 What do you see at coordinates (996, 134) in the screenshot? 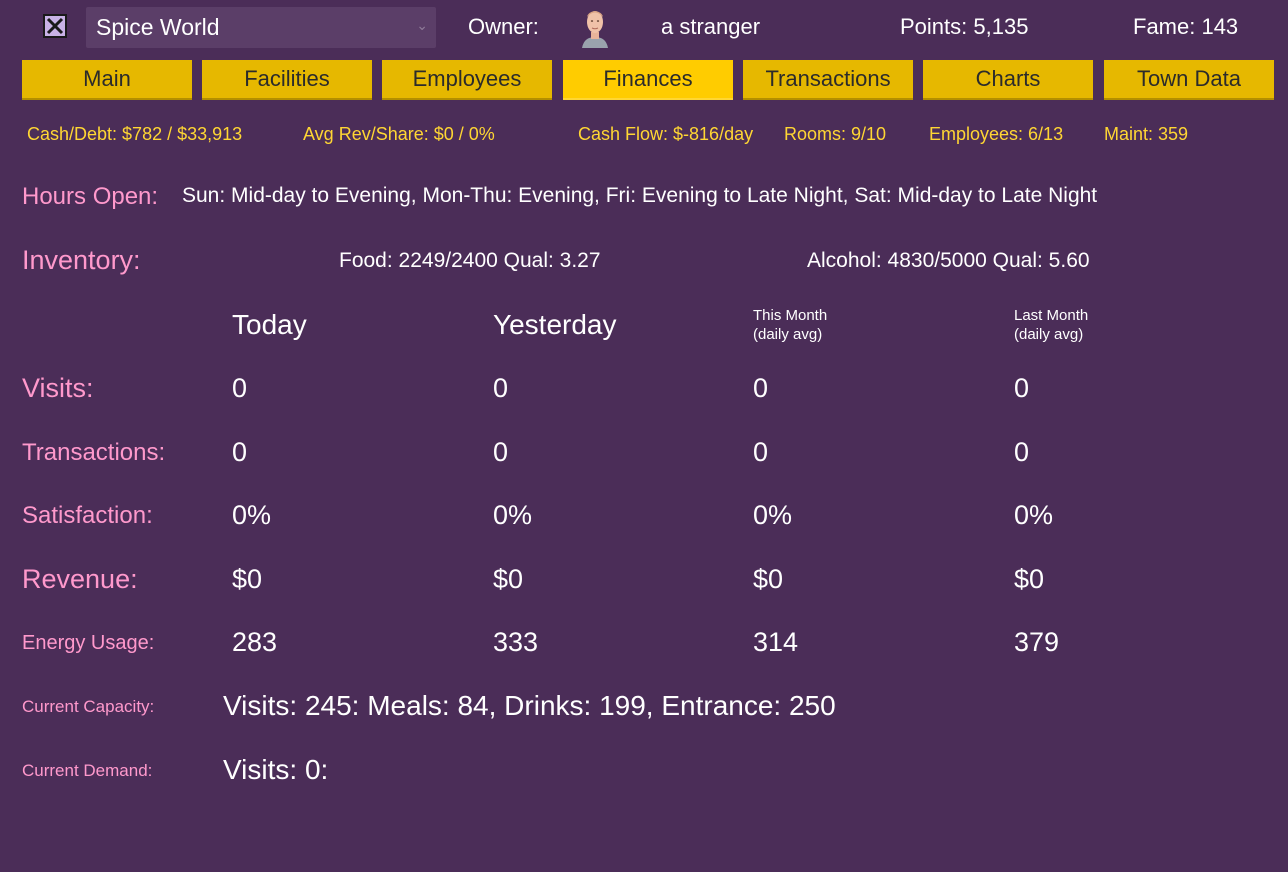
I see `employees-stat: Employees: 6/13` at bounding box center [996, 134].